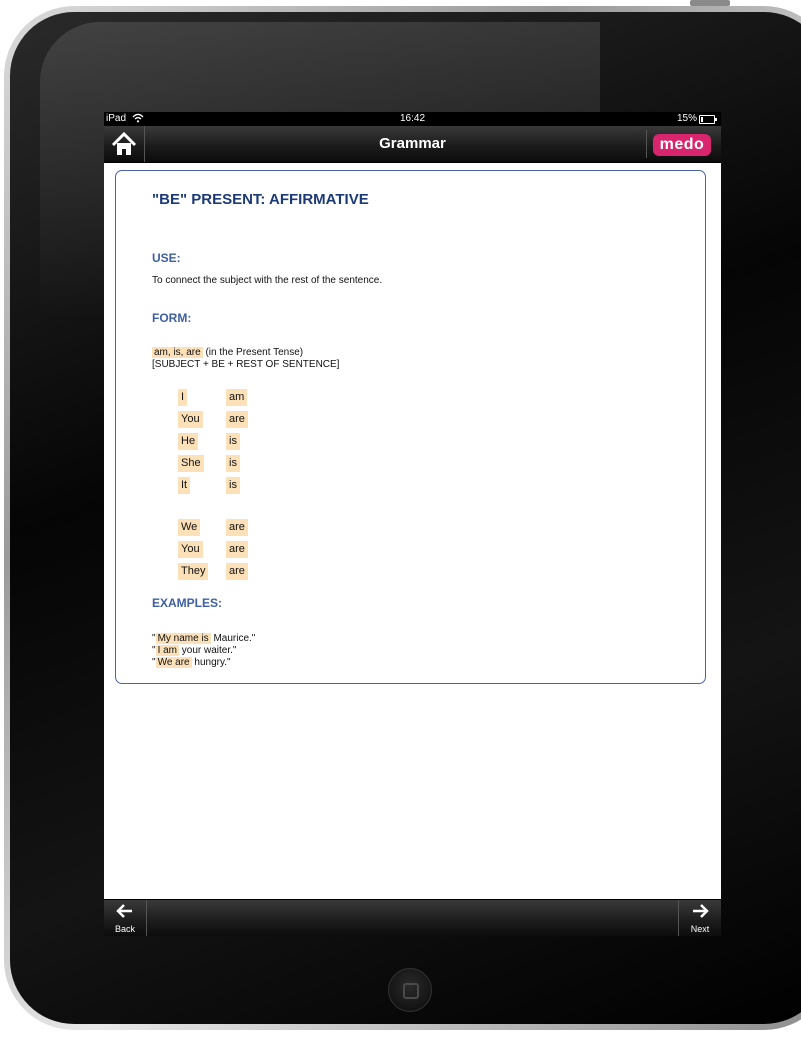 The height and width of the screenshot is (1038, 801). I want to click on example-line: " I am your waiter.", so click(194, 650).